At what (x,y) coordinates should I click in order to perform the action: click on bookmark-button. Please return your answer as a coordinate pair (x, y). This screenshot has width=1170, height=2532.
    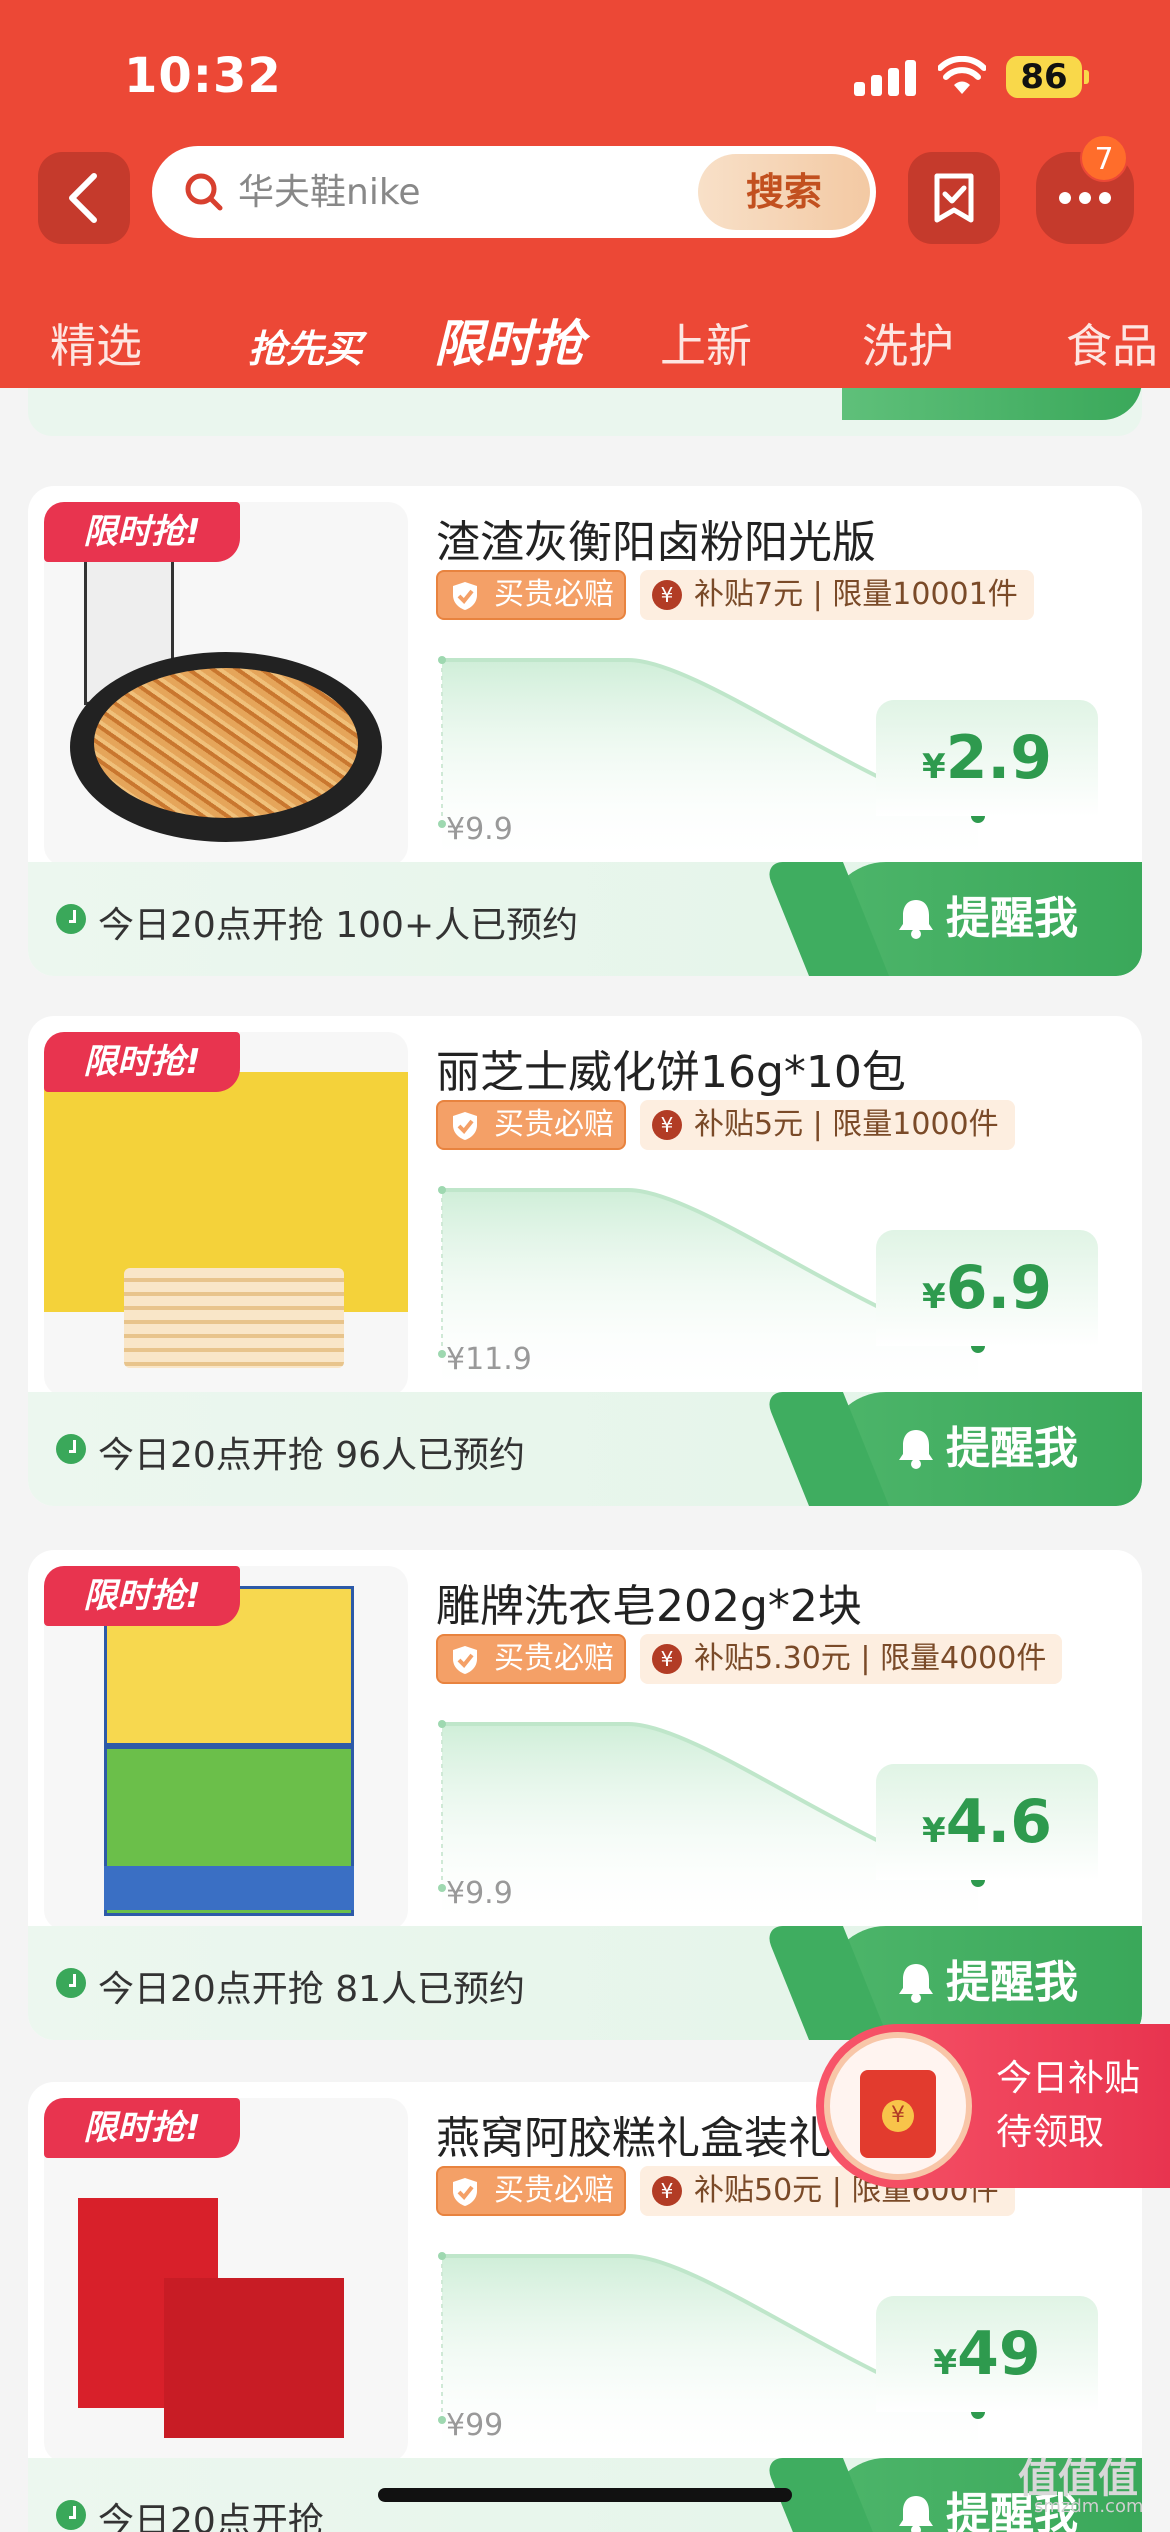
    Looking at the image, I should click on (954, 198).